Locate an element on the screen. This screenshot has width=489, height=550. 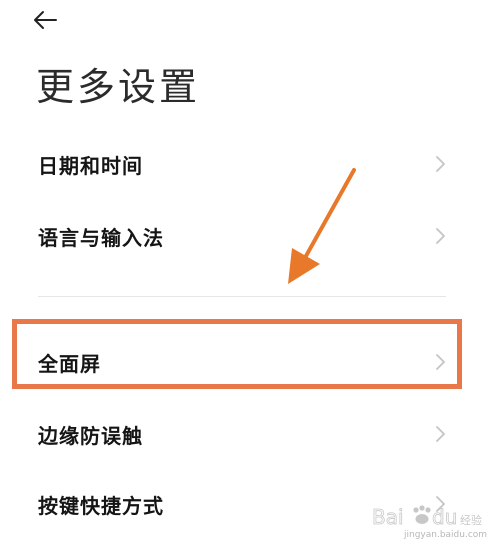
settings-item-label: 日期和时间 is located at coordinates (90, 165).